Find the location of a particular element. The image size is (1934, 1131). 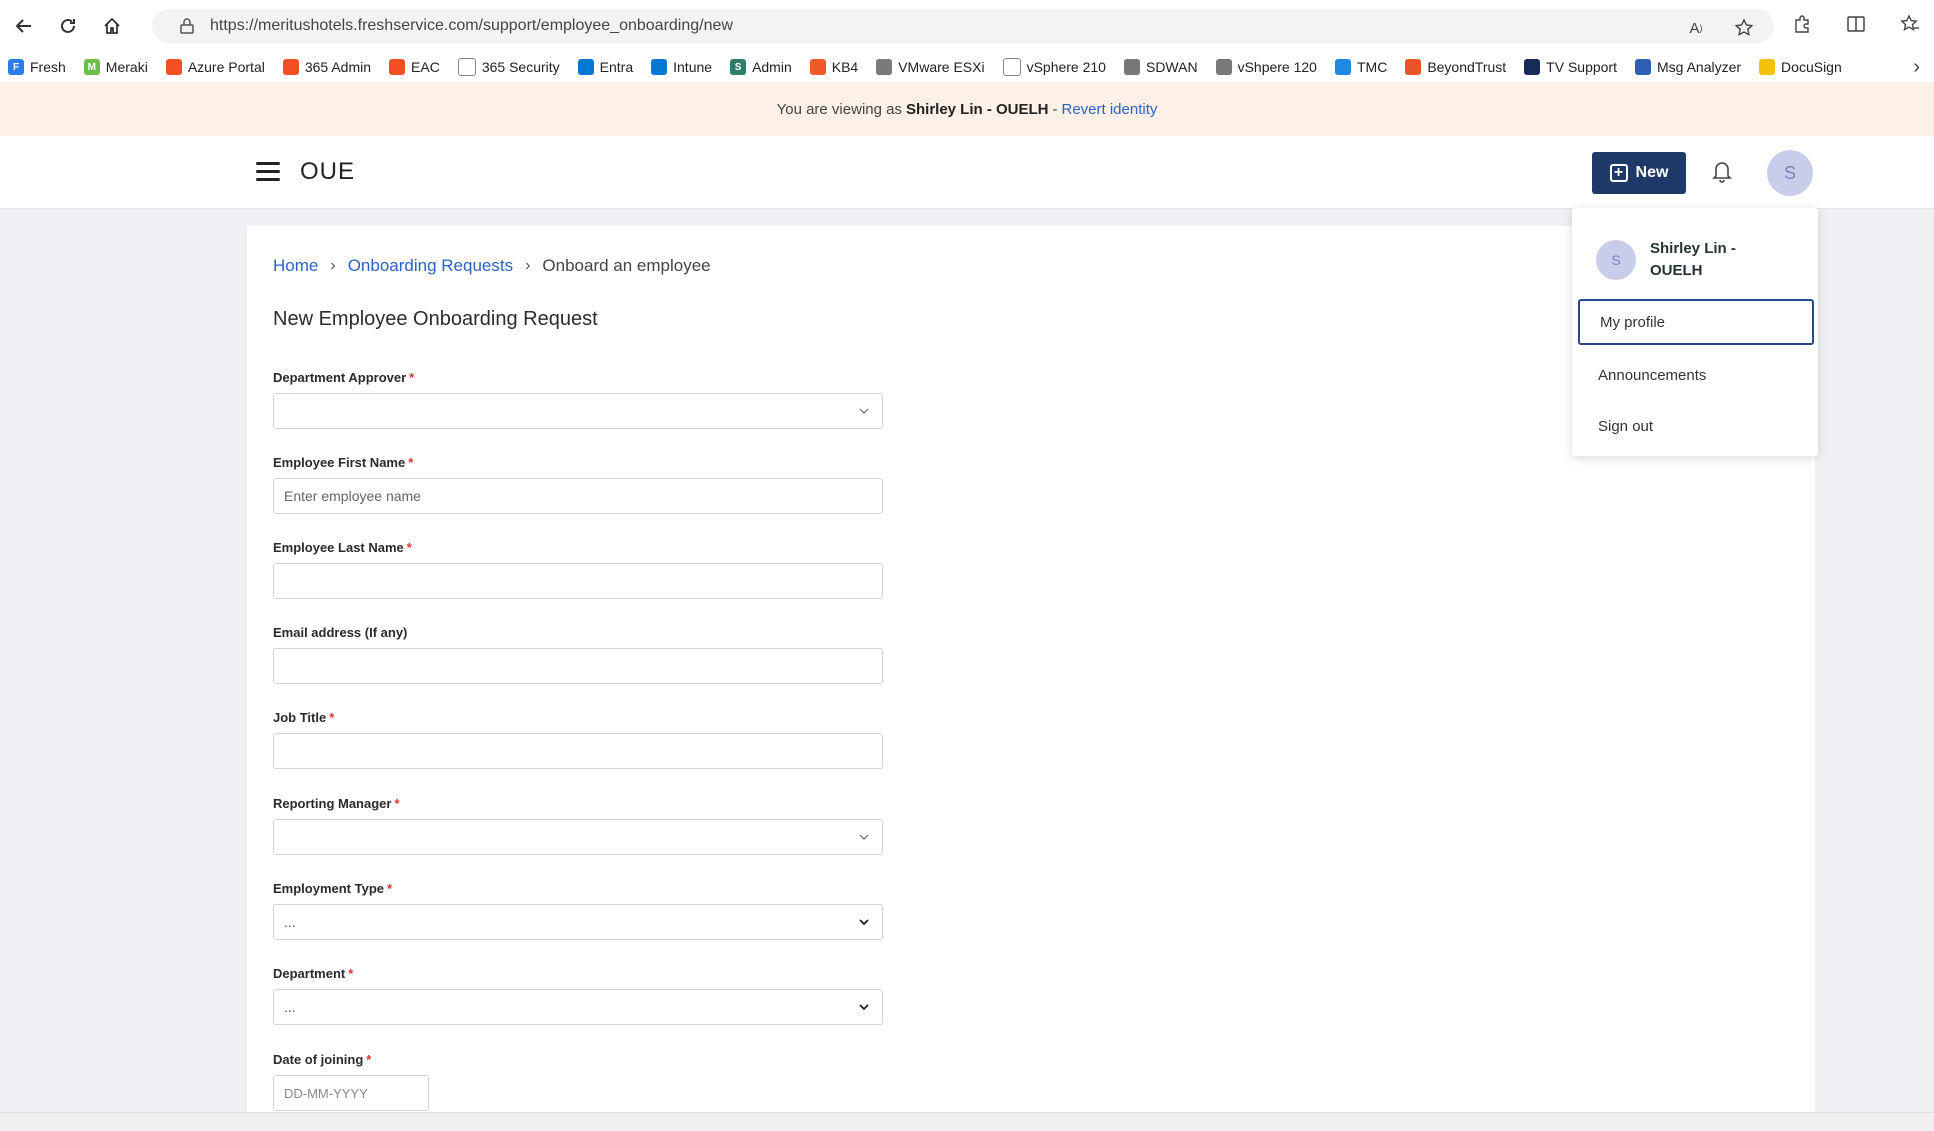

bookmark-label: VMware ESXi is located at coordinates (941, 67).